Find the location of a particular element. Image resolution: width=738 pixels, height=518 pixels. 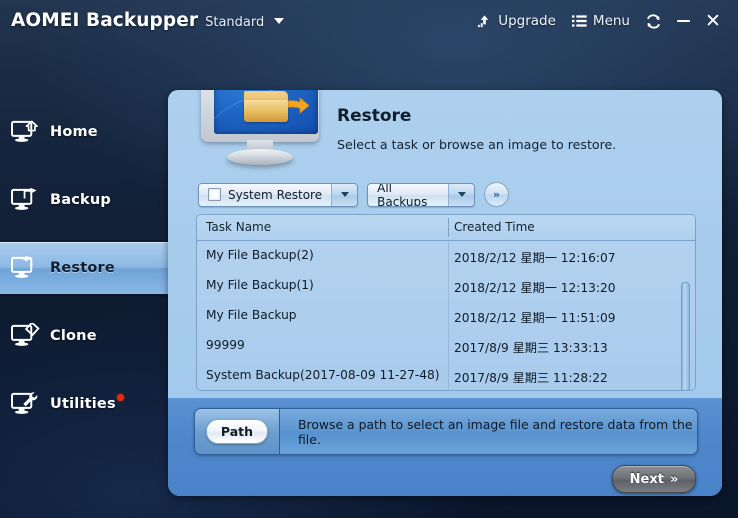

monitor-wrench-icon is located at coordinates (25, 404).